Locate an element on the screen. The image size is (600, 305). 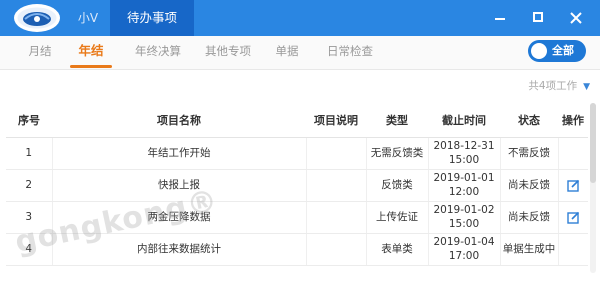
app-logo-icon is located at coordinates (37, 18).